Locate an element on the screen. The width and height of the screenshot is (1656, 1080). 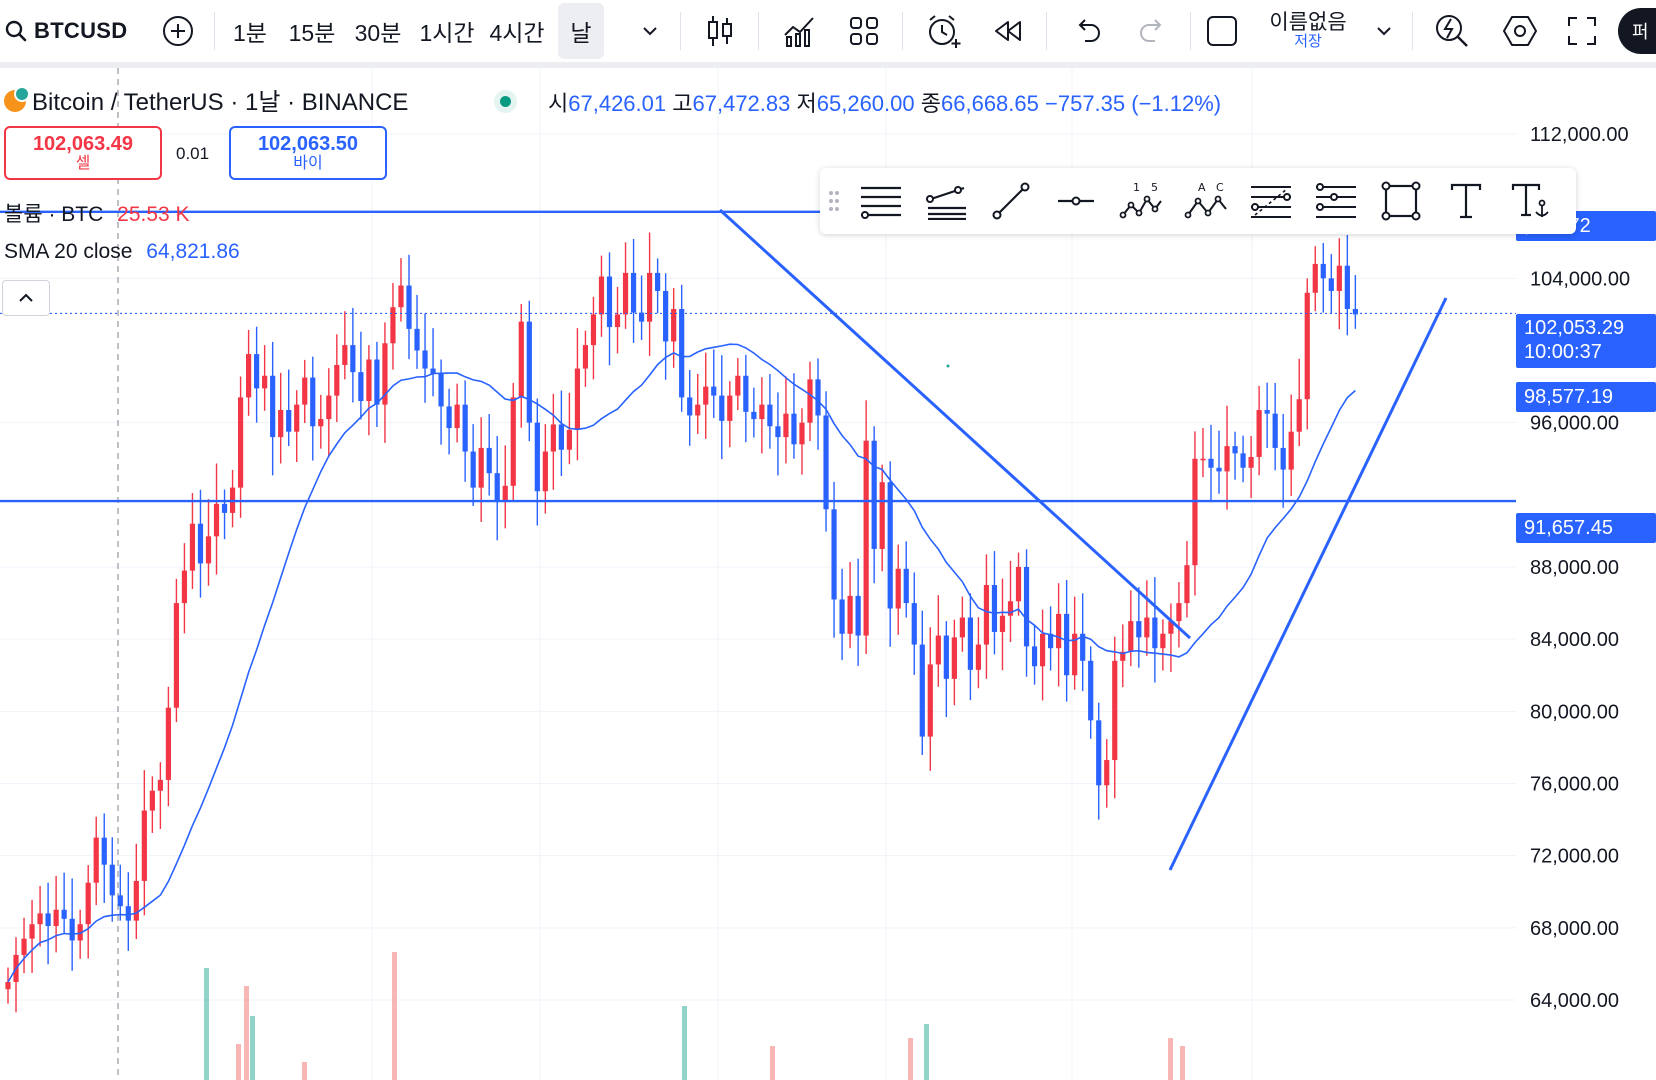
timeframe-dropdown is located at coordinates (650, 31).